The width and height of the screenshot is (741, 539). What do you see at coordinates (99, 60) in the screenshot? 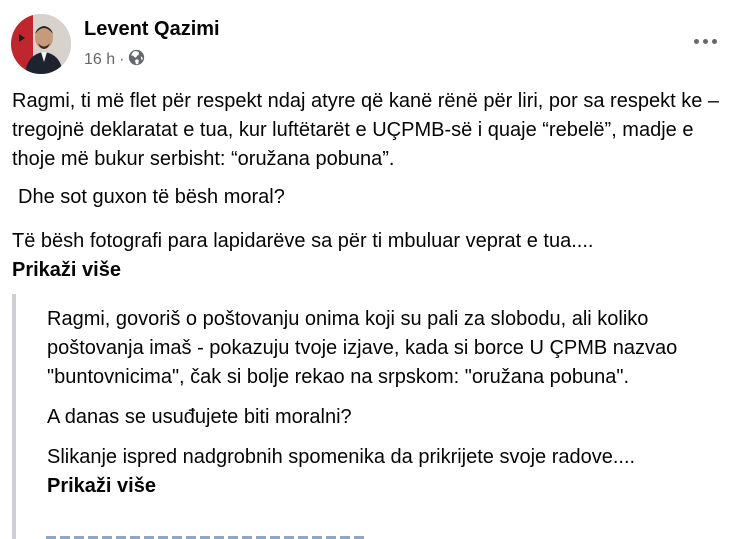
I see `post-time: 16 h` at bounding box center [99, 60].